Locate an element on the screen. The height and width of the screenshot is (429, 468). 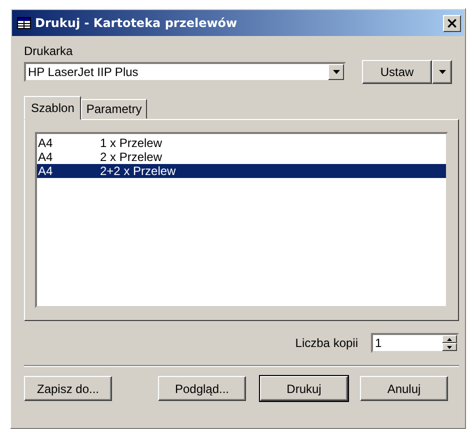
template-name: 2 x Przelew is located at coordinates (131, 157).